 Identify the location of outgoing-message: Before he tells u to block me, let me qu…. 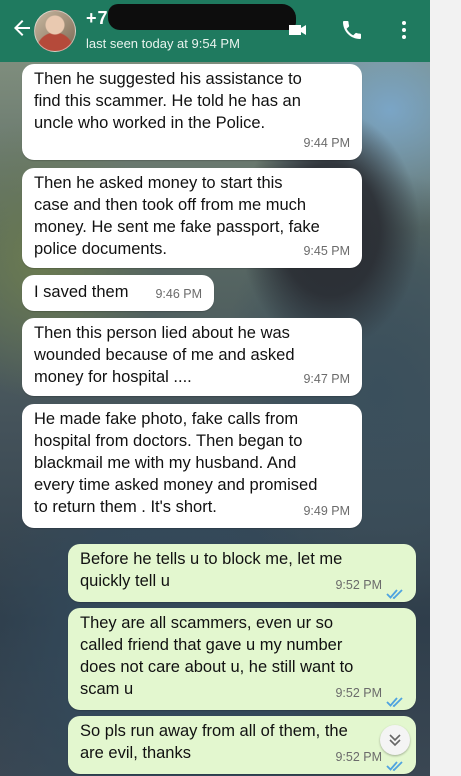
(242, 573).